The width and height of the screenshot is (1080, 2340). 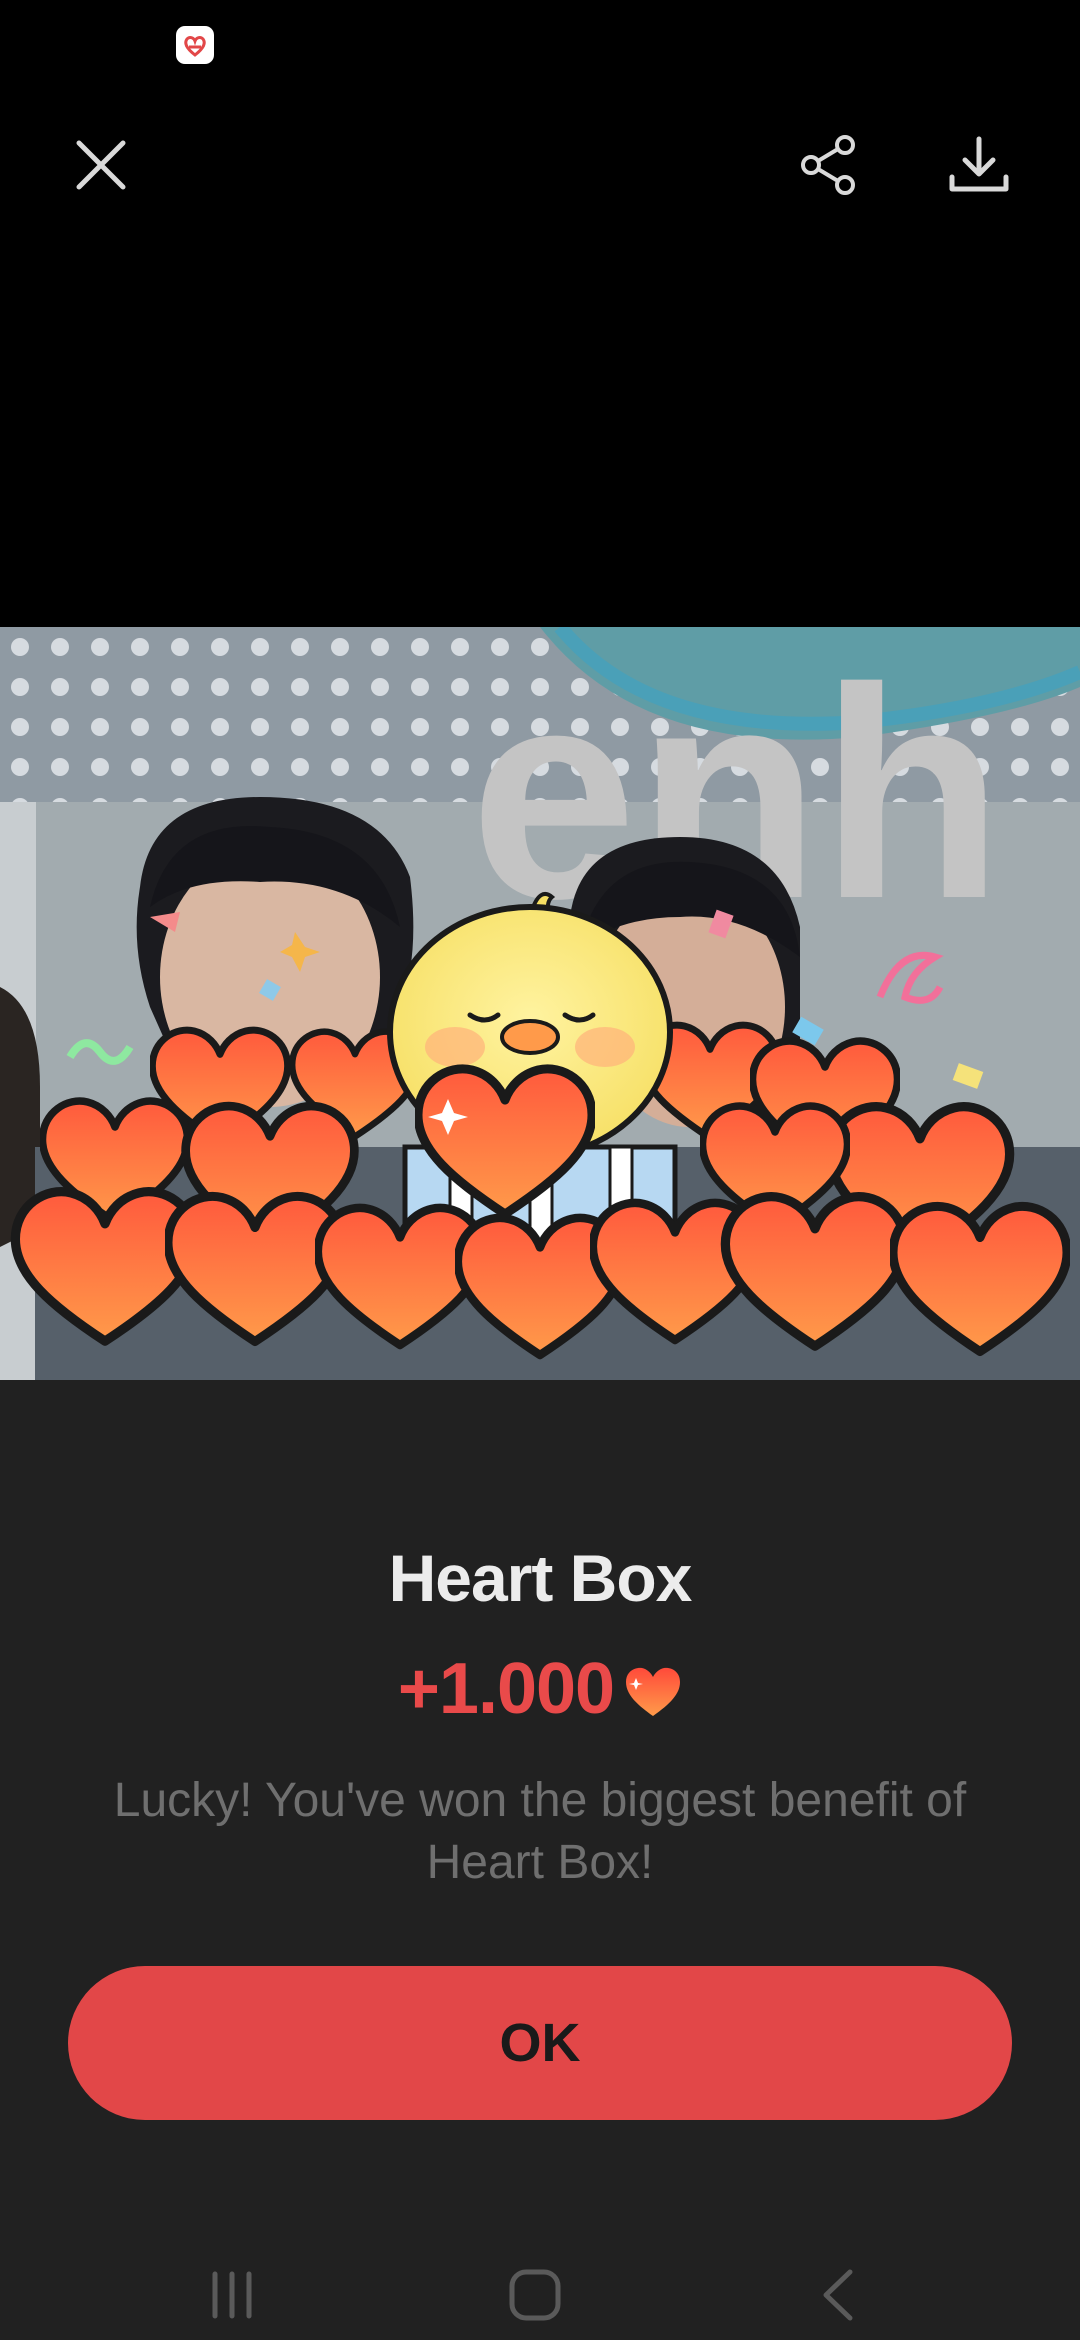 What do you see at coordinates (506, 1689) in the screenshot?
I see `reward-amount: +1.000` at bounding box center [506, 1689].